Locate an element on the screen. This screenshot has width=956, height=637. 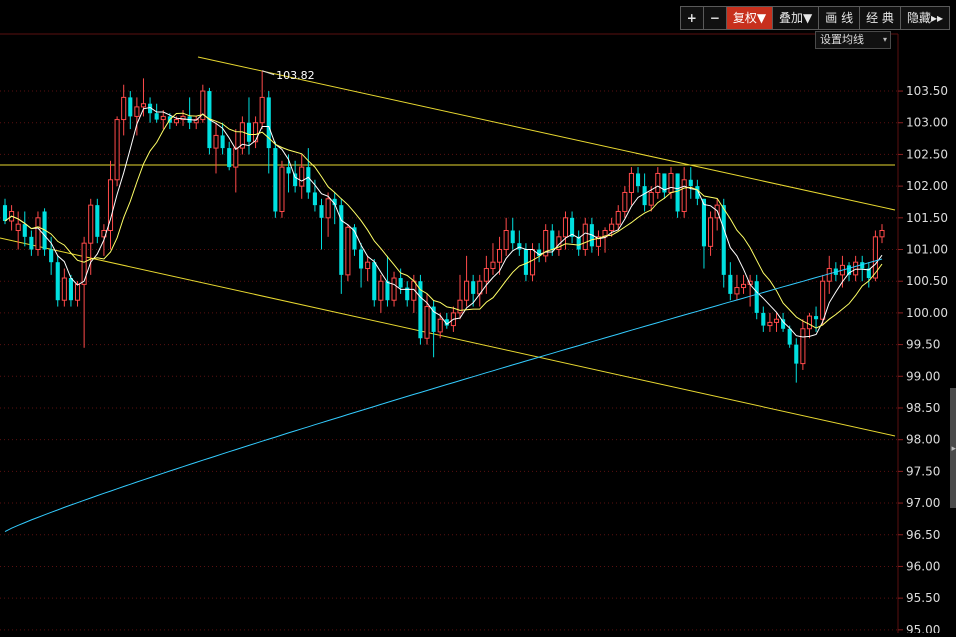
y-tick-label-17: 95.00 is located at coordinates (923, 628).